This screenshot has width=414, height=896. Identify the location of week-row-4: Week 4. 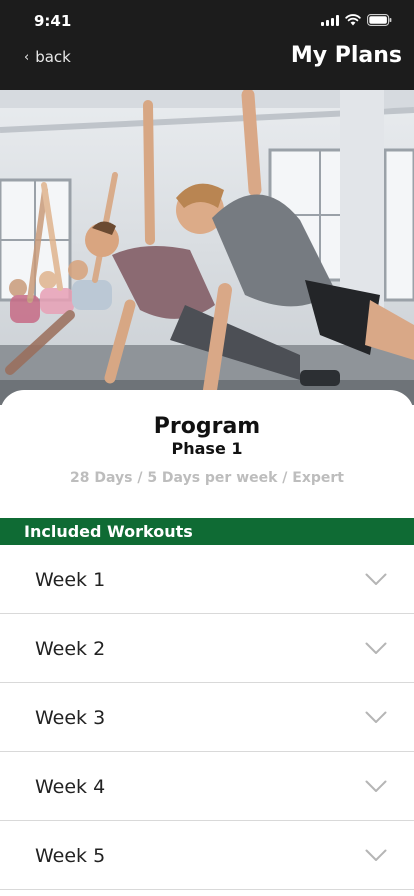
(207, 786).